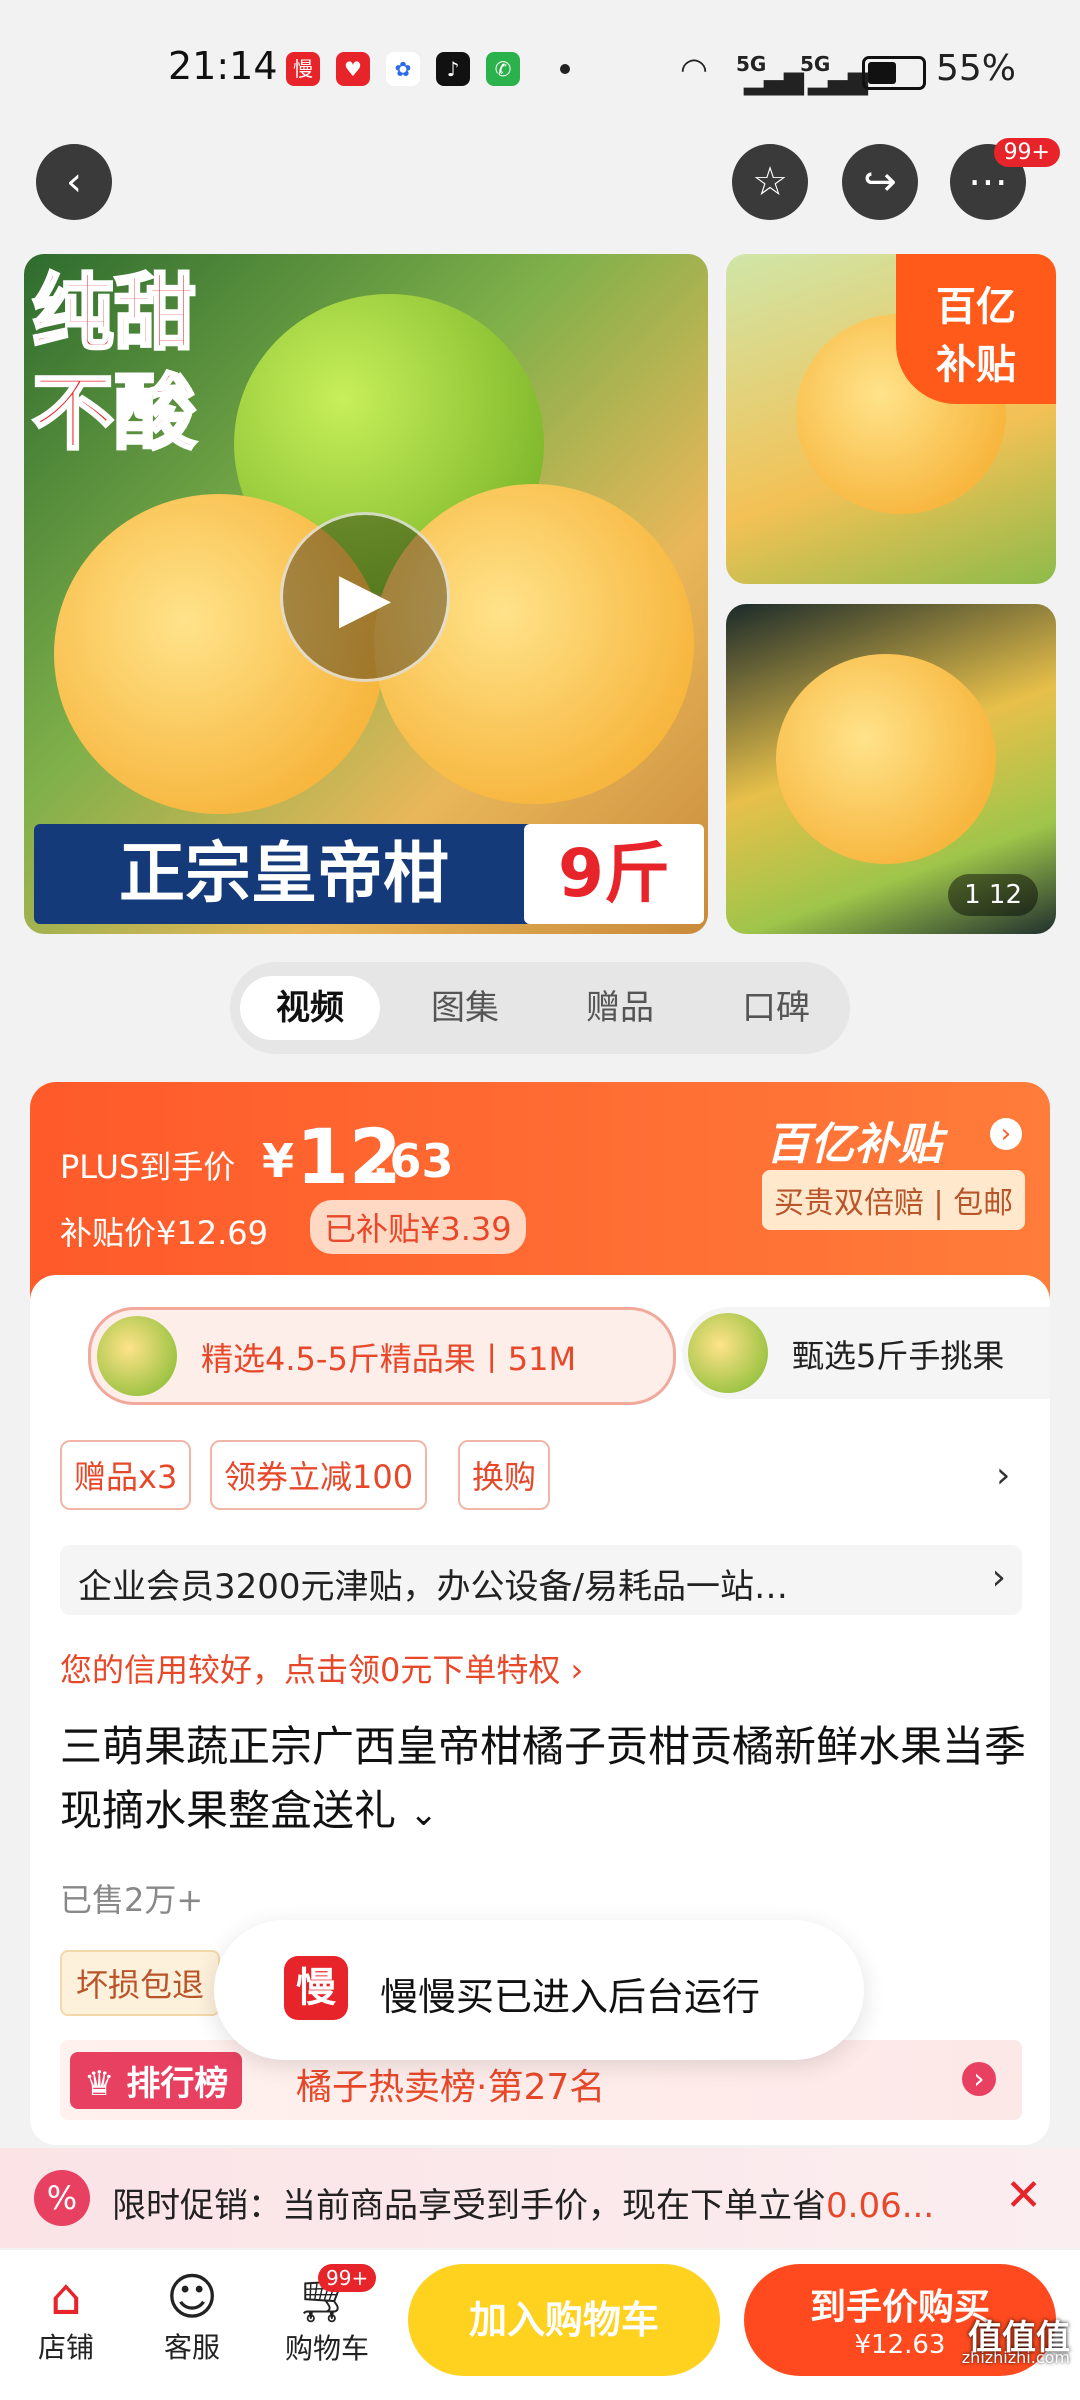 This screenshot has width=1080, height=2400. Describe the element at coordinates (321, 1668) in the screenshot. I see `credit-offer-link: 您的信用较好，点击领0元下单特权 ›` at that location.